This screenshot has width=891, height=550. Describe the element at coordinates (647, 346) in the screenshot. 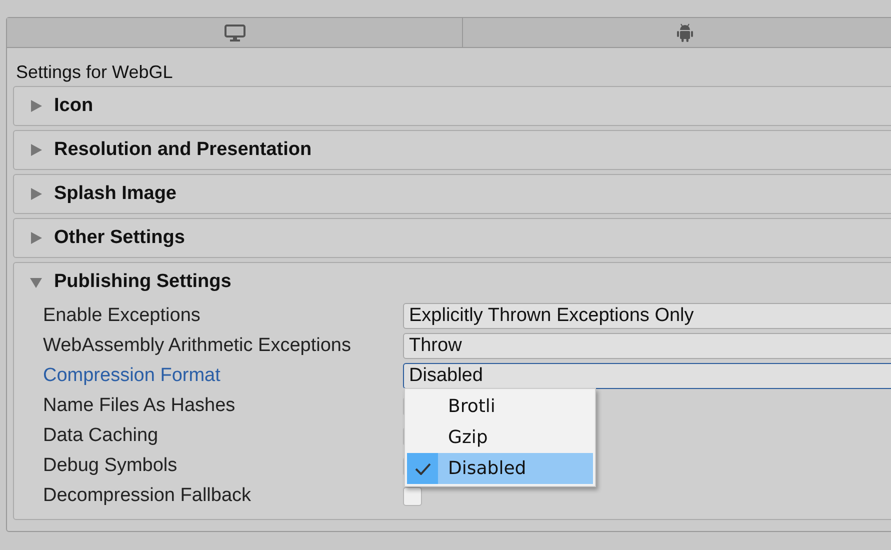

I see `dropdown-field: Throw` at that location.